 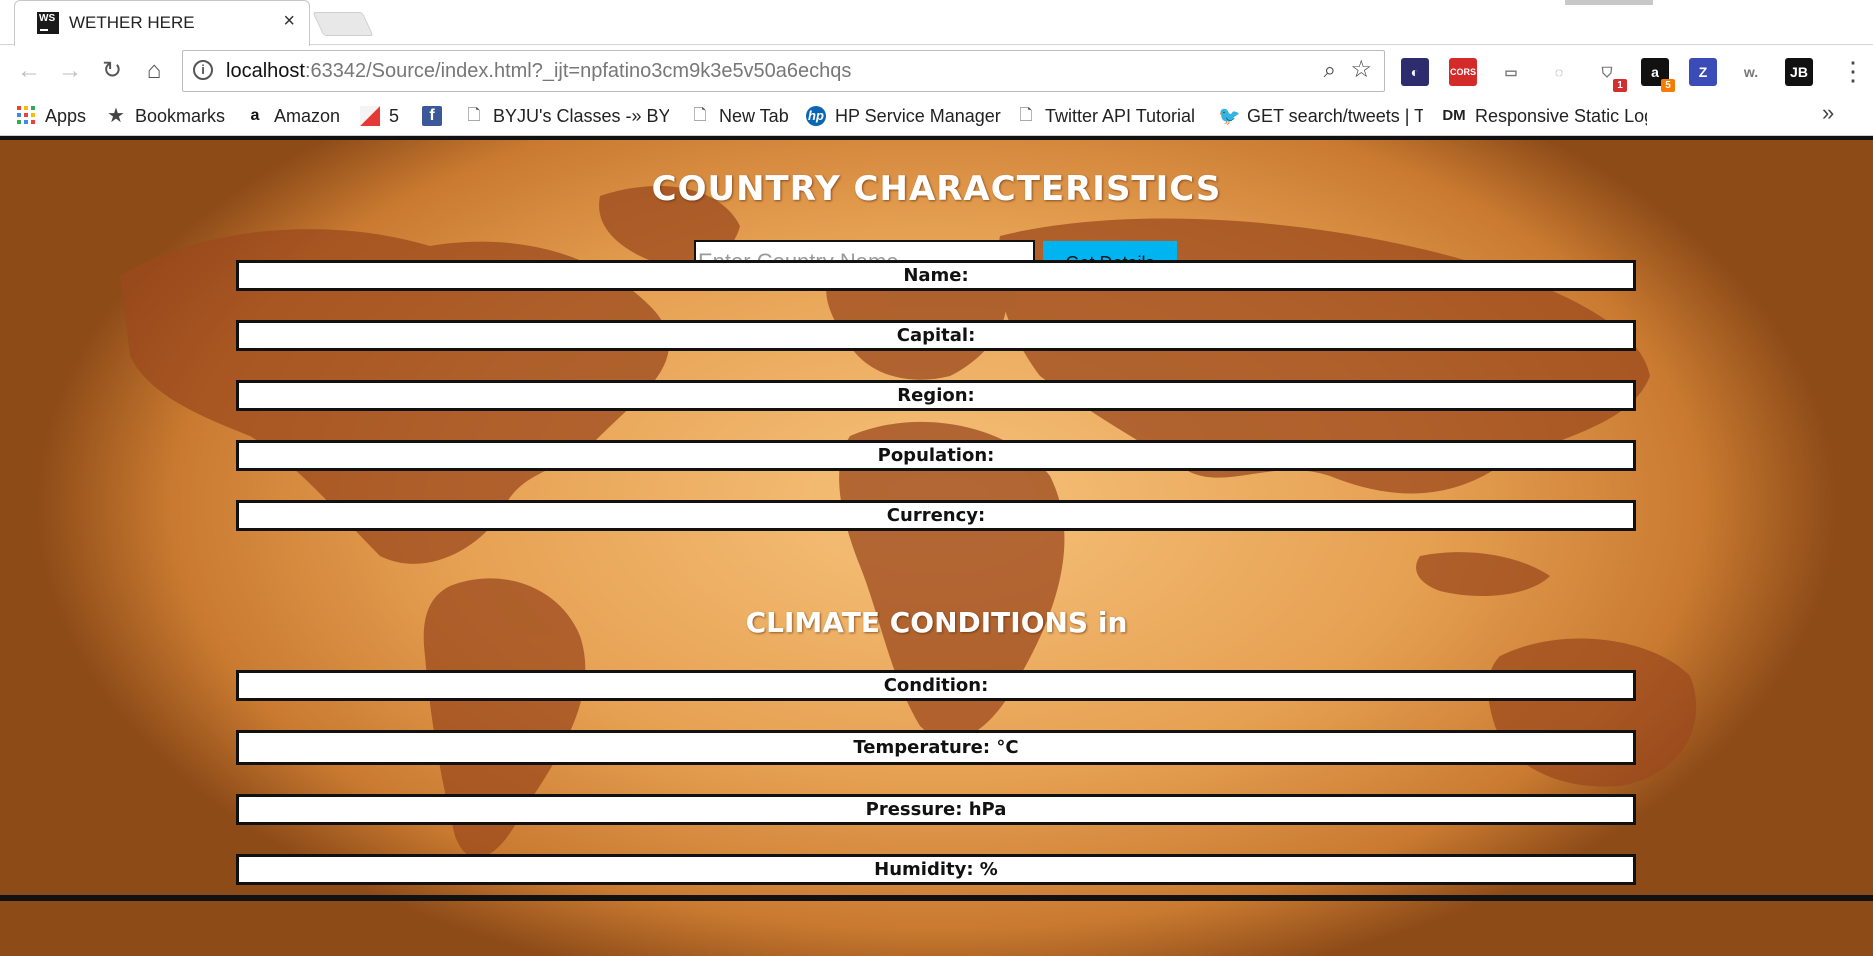 What do you see at coordinates (1511, 72) in the screenshot?
I see `cast-extension-icon: ▭` at bounding box center [1511, 72].